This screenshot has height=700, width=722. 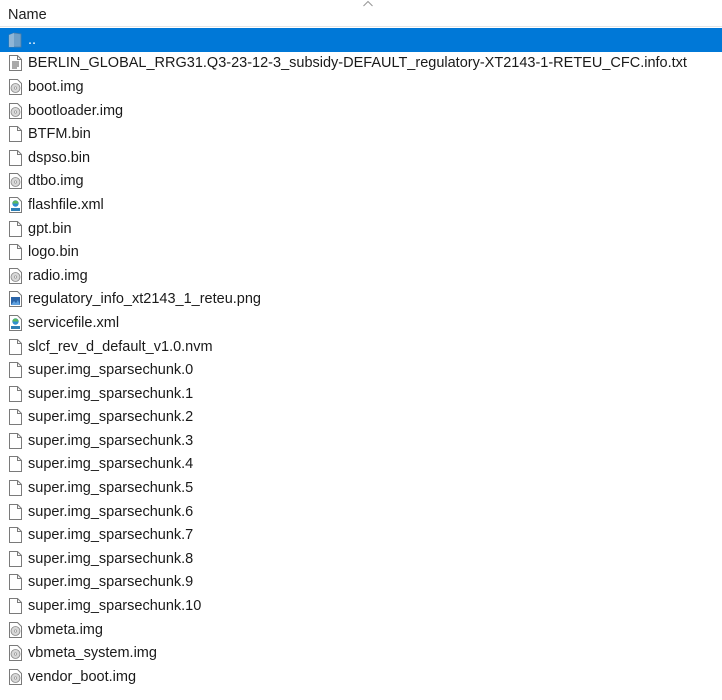 I want to click on file-row: slcf_rev_d_default_v1.0.nvm, so click(x=361, y=347).